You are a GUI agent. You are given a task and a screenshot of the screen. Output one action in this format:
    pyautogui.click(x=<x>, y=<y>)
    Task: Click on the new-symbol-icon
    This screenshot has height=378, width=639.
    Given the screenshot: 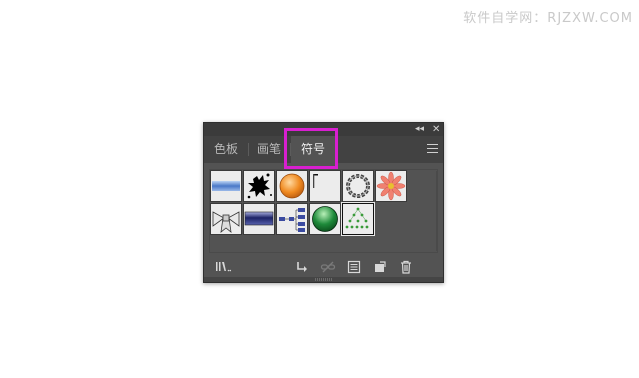 What is the action you would take?
    pyautogui.click(x=380, y=267)
    